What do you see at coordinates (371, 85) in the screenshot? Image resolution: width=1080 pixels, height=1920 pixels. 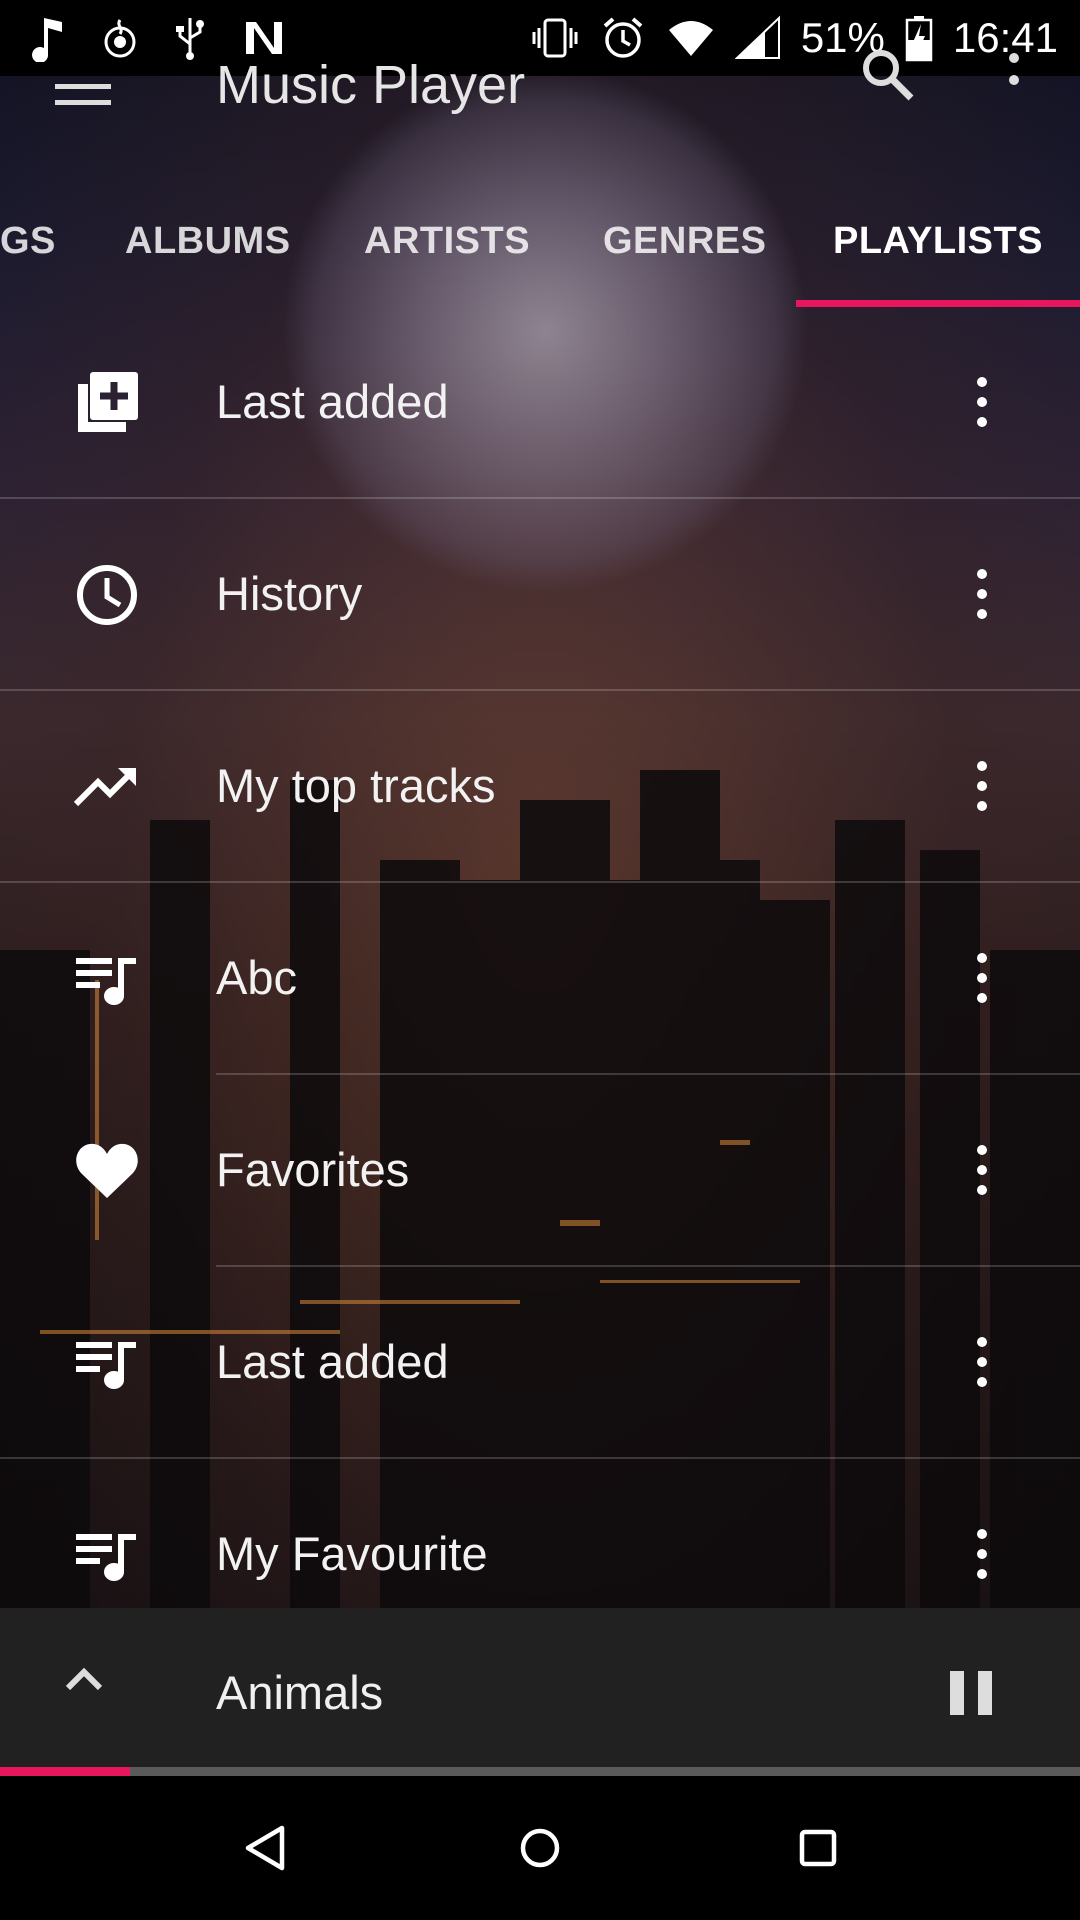 I see `app-title: Music Player` at bounding box center [371, 85].